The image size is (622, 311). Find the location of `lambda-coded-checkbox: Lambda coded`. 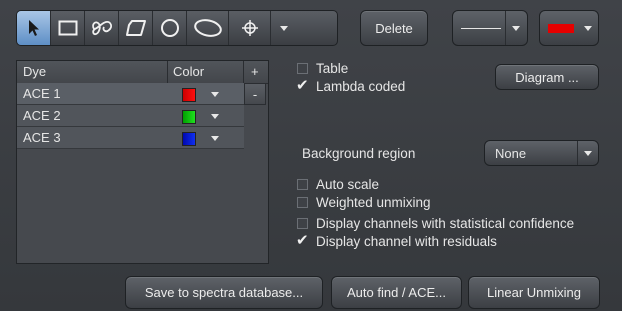

lambda-coded-checkbox: Lambda coded is located at coordinates (351, 85).